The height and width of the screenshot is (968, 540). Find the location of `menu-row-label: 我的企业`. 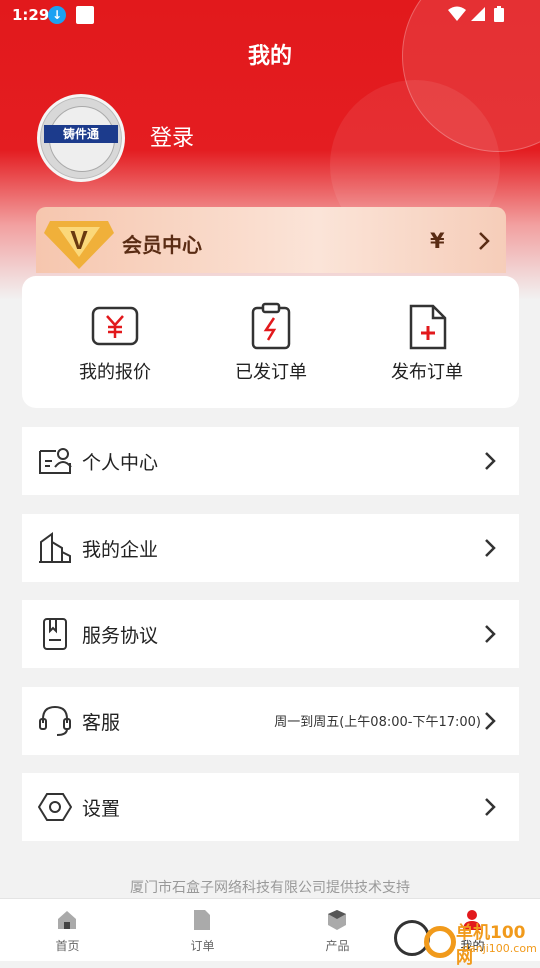

menu-row-label: 我的企业 is located at coordinates (120, 550).